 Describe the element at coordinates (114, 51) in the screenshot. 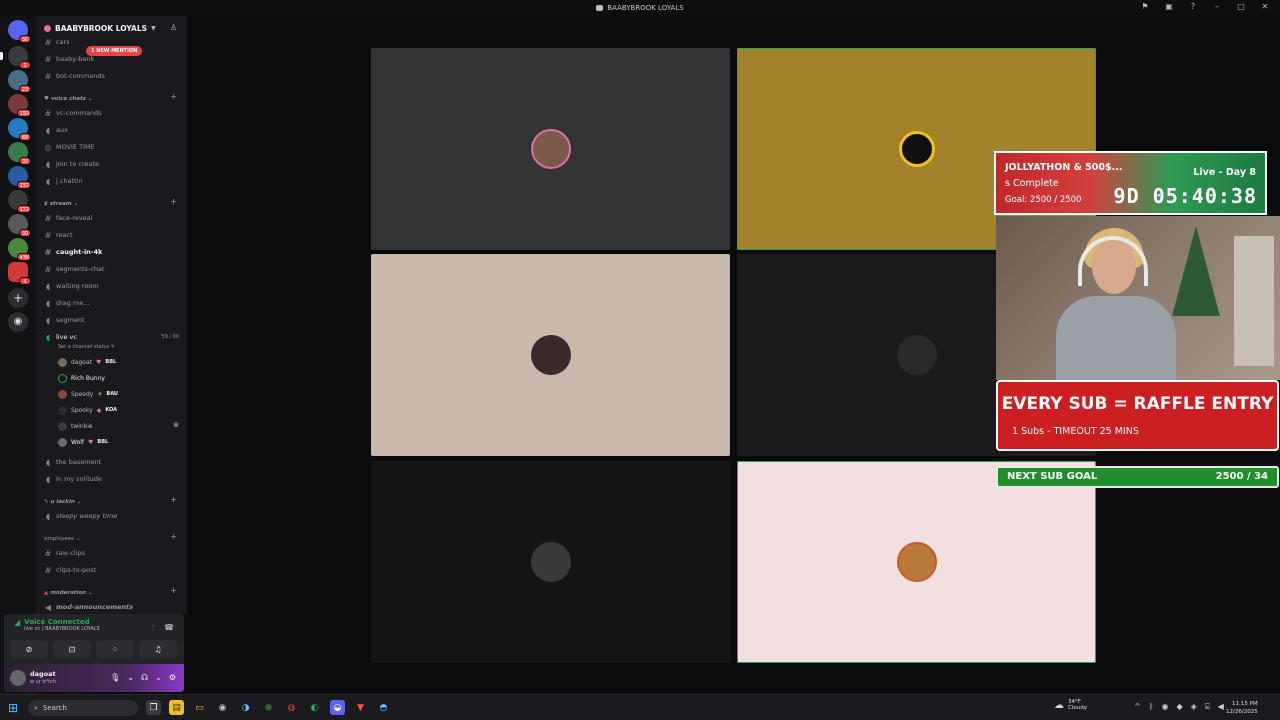

I see `new-mention-badge: 1 NEW MENTION` at that location.